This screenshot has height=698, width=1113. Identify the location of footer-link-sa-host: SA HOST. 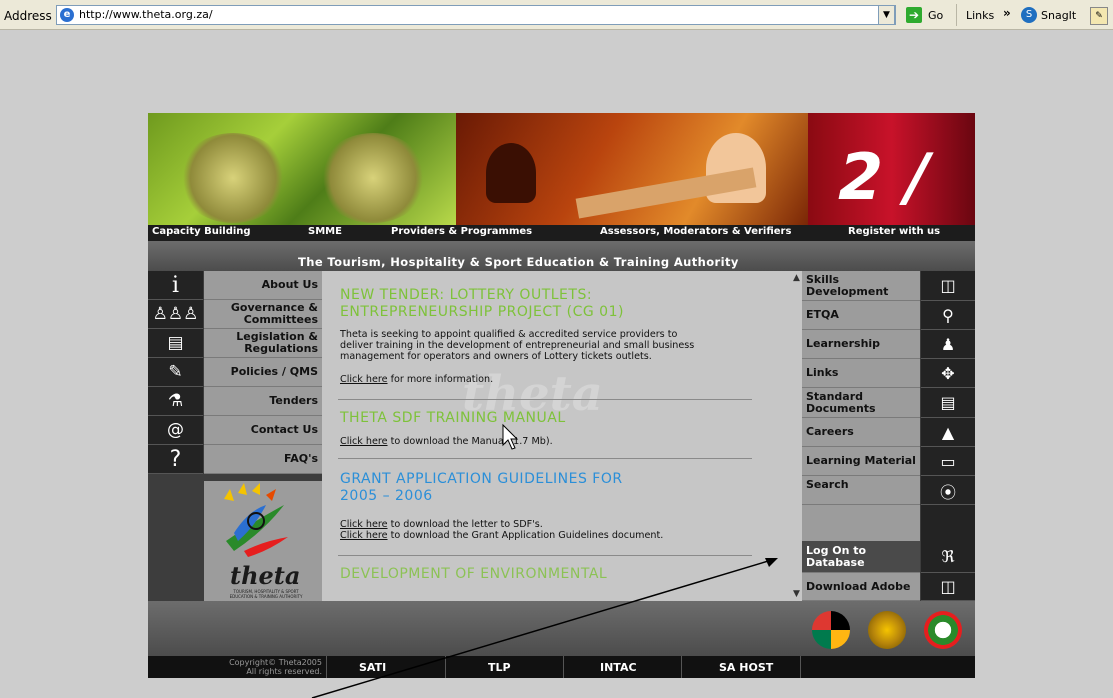
(746, 667).